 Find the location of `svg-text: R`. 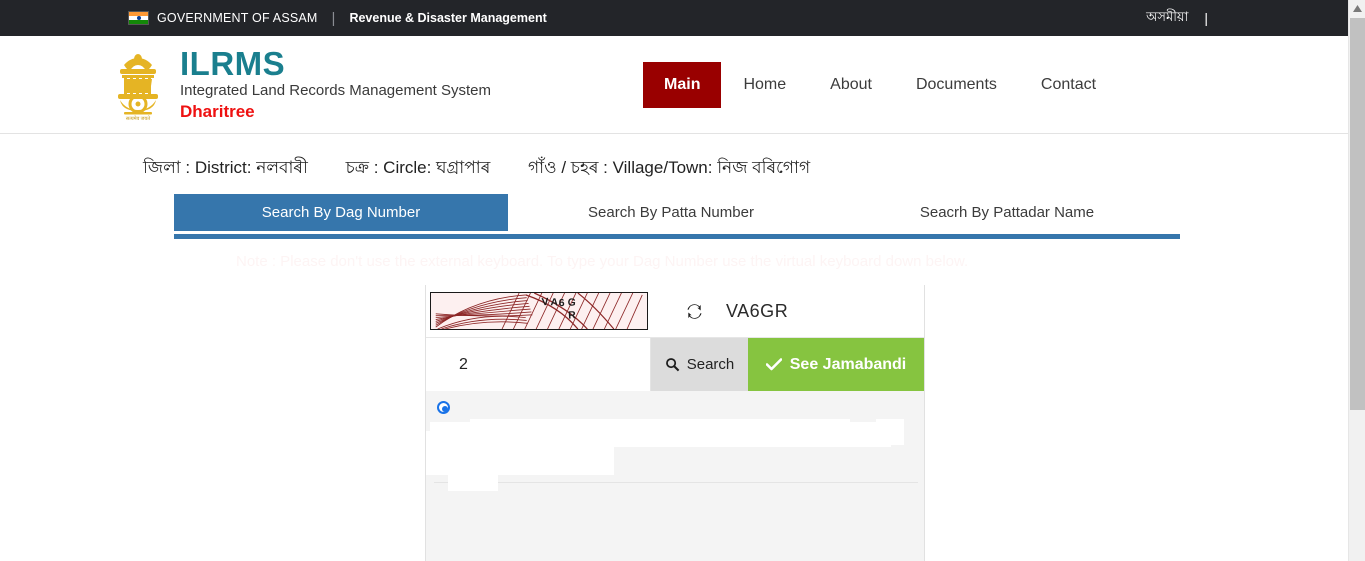

svg-text: R is located at coordinates (571, 315).